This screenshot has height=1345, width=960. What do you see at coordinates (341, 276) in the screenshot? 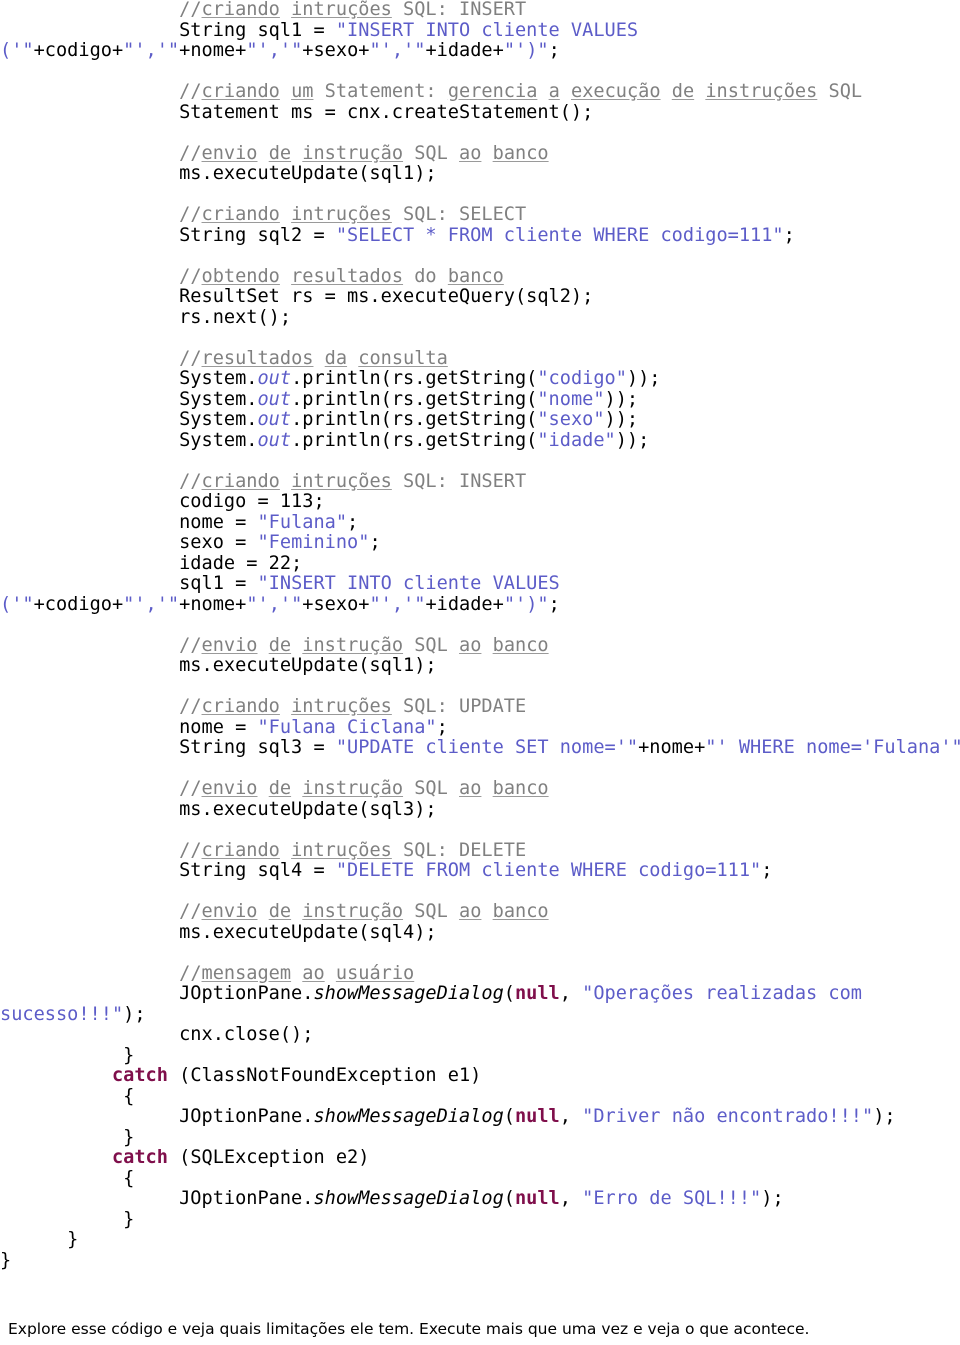
I see `code-line: //obtendo resultados do banco` at bounding box center [341, 276].